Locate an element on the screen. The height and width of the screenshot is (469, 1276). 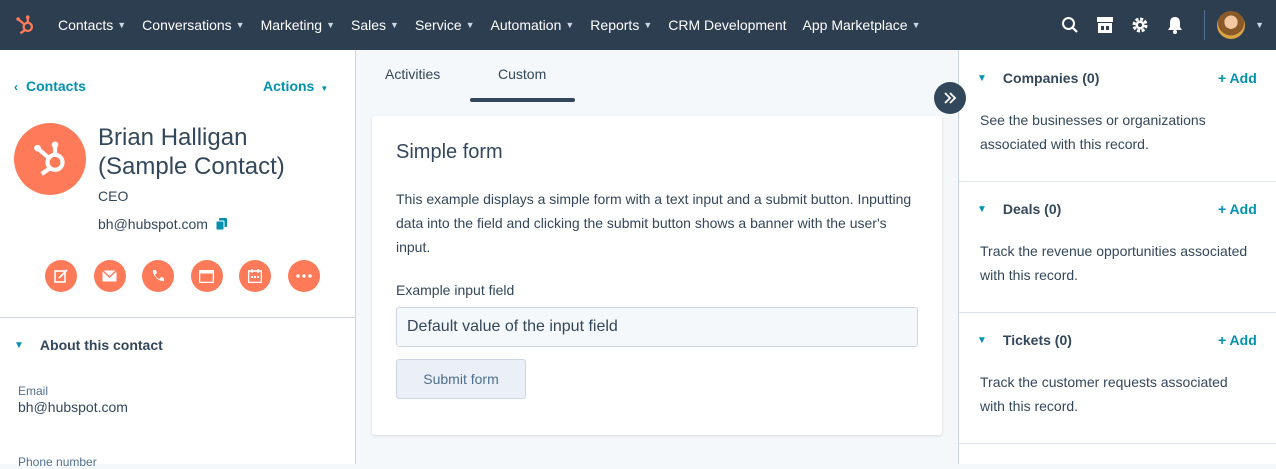
tab-activities: Activities is located at coordinates (412, 74).